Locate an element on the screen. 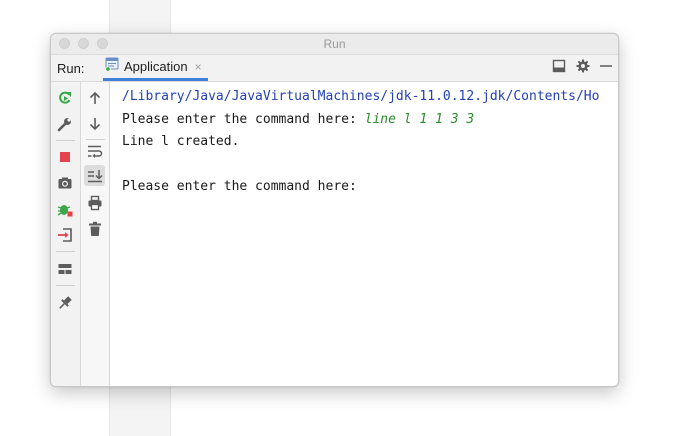  scroll-to-end-icon is located at coordinates (94, 175).